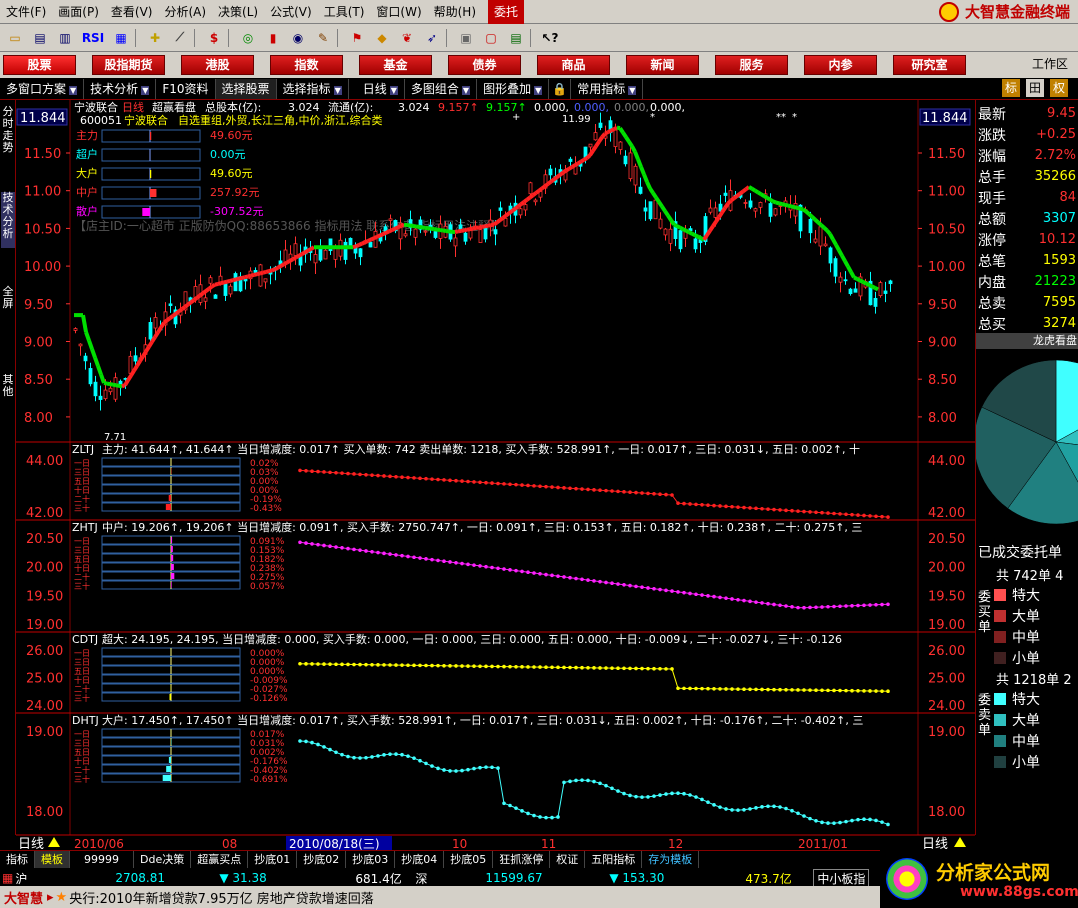  Describe the element at coordinates (273, 38) in the screenshot. I see `bars-icon: ▮` at that location.